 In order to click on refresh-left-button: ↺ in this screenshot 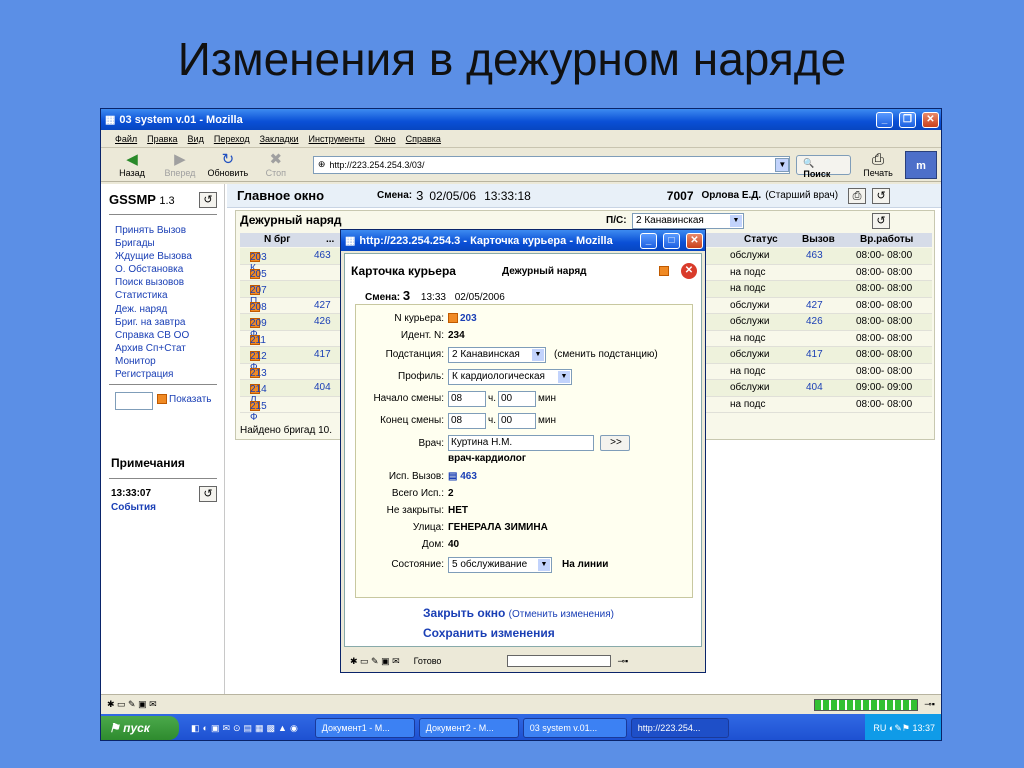, I will do `click(208, 200)`.